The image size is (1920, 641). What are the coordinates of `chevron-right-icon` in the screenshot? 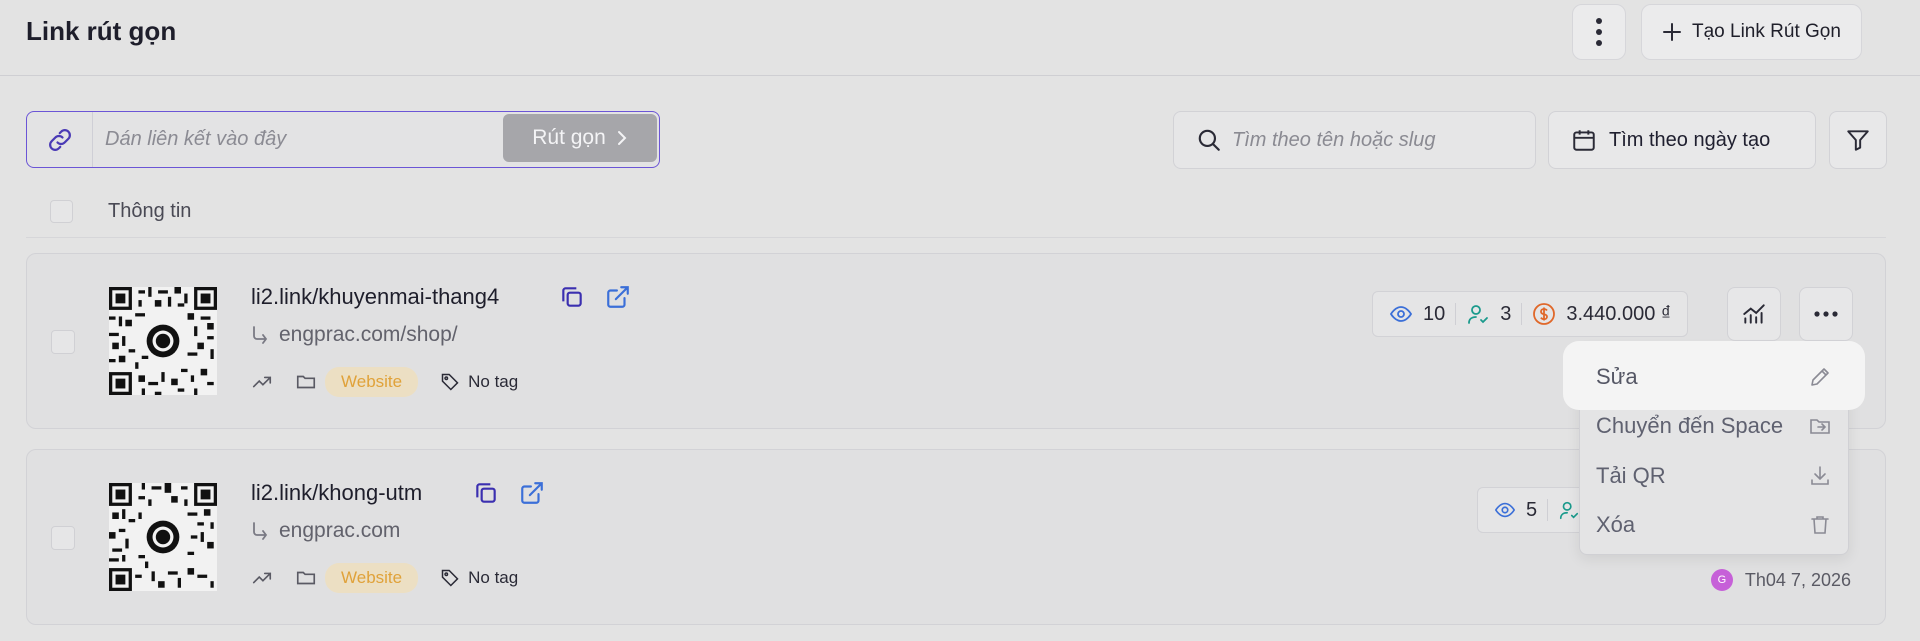 It's located at (622, 138).